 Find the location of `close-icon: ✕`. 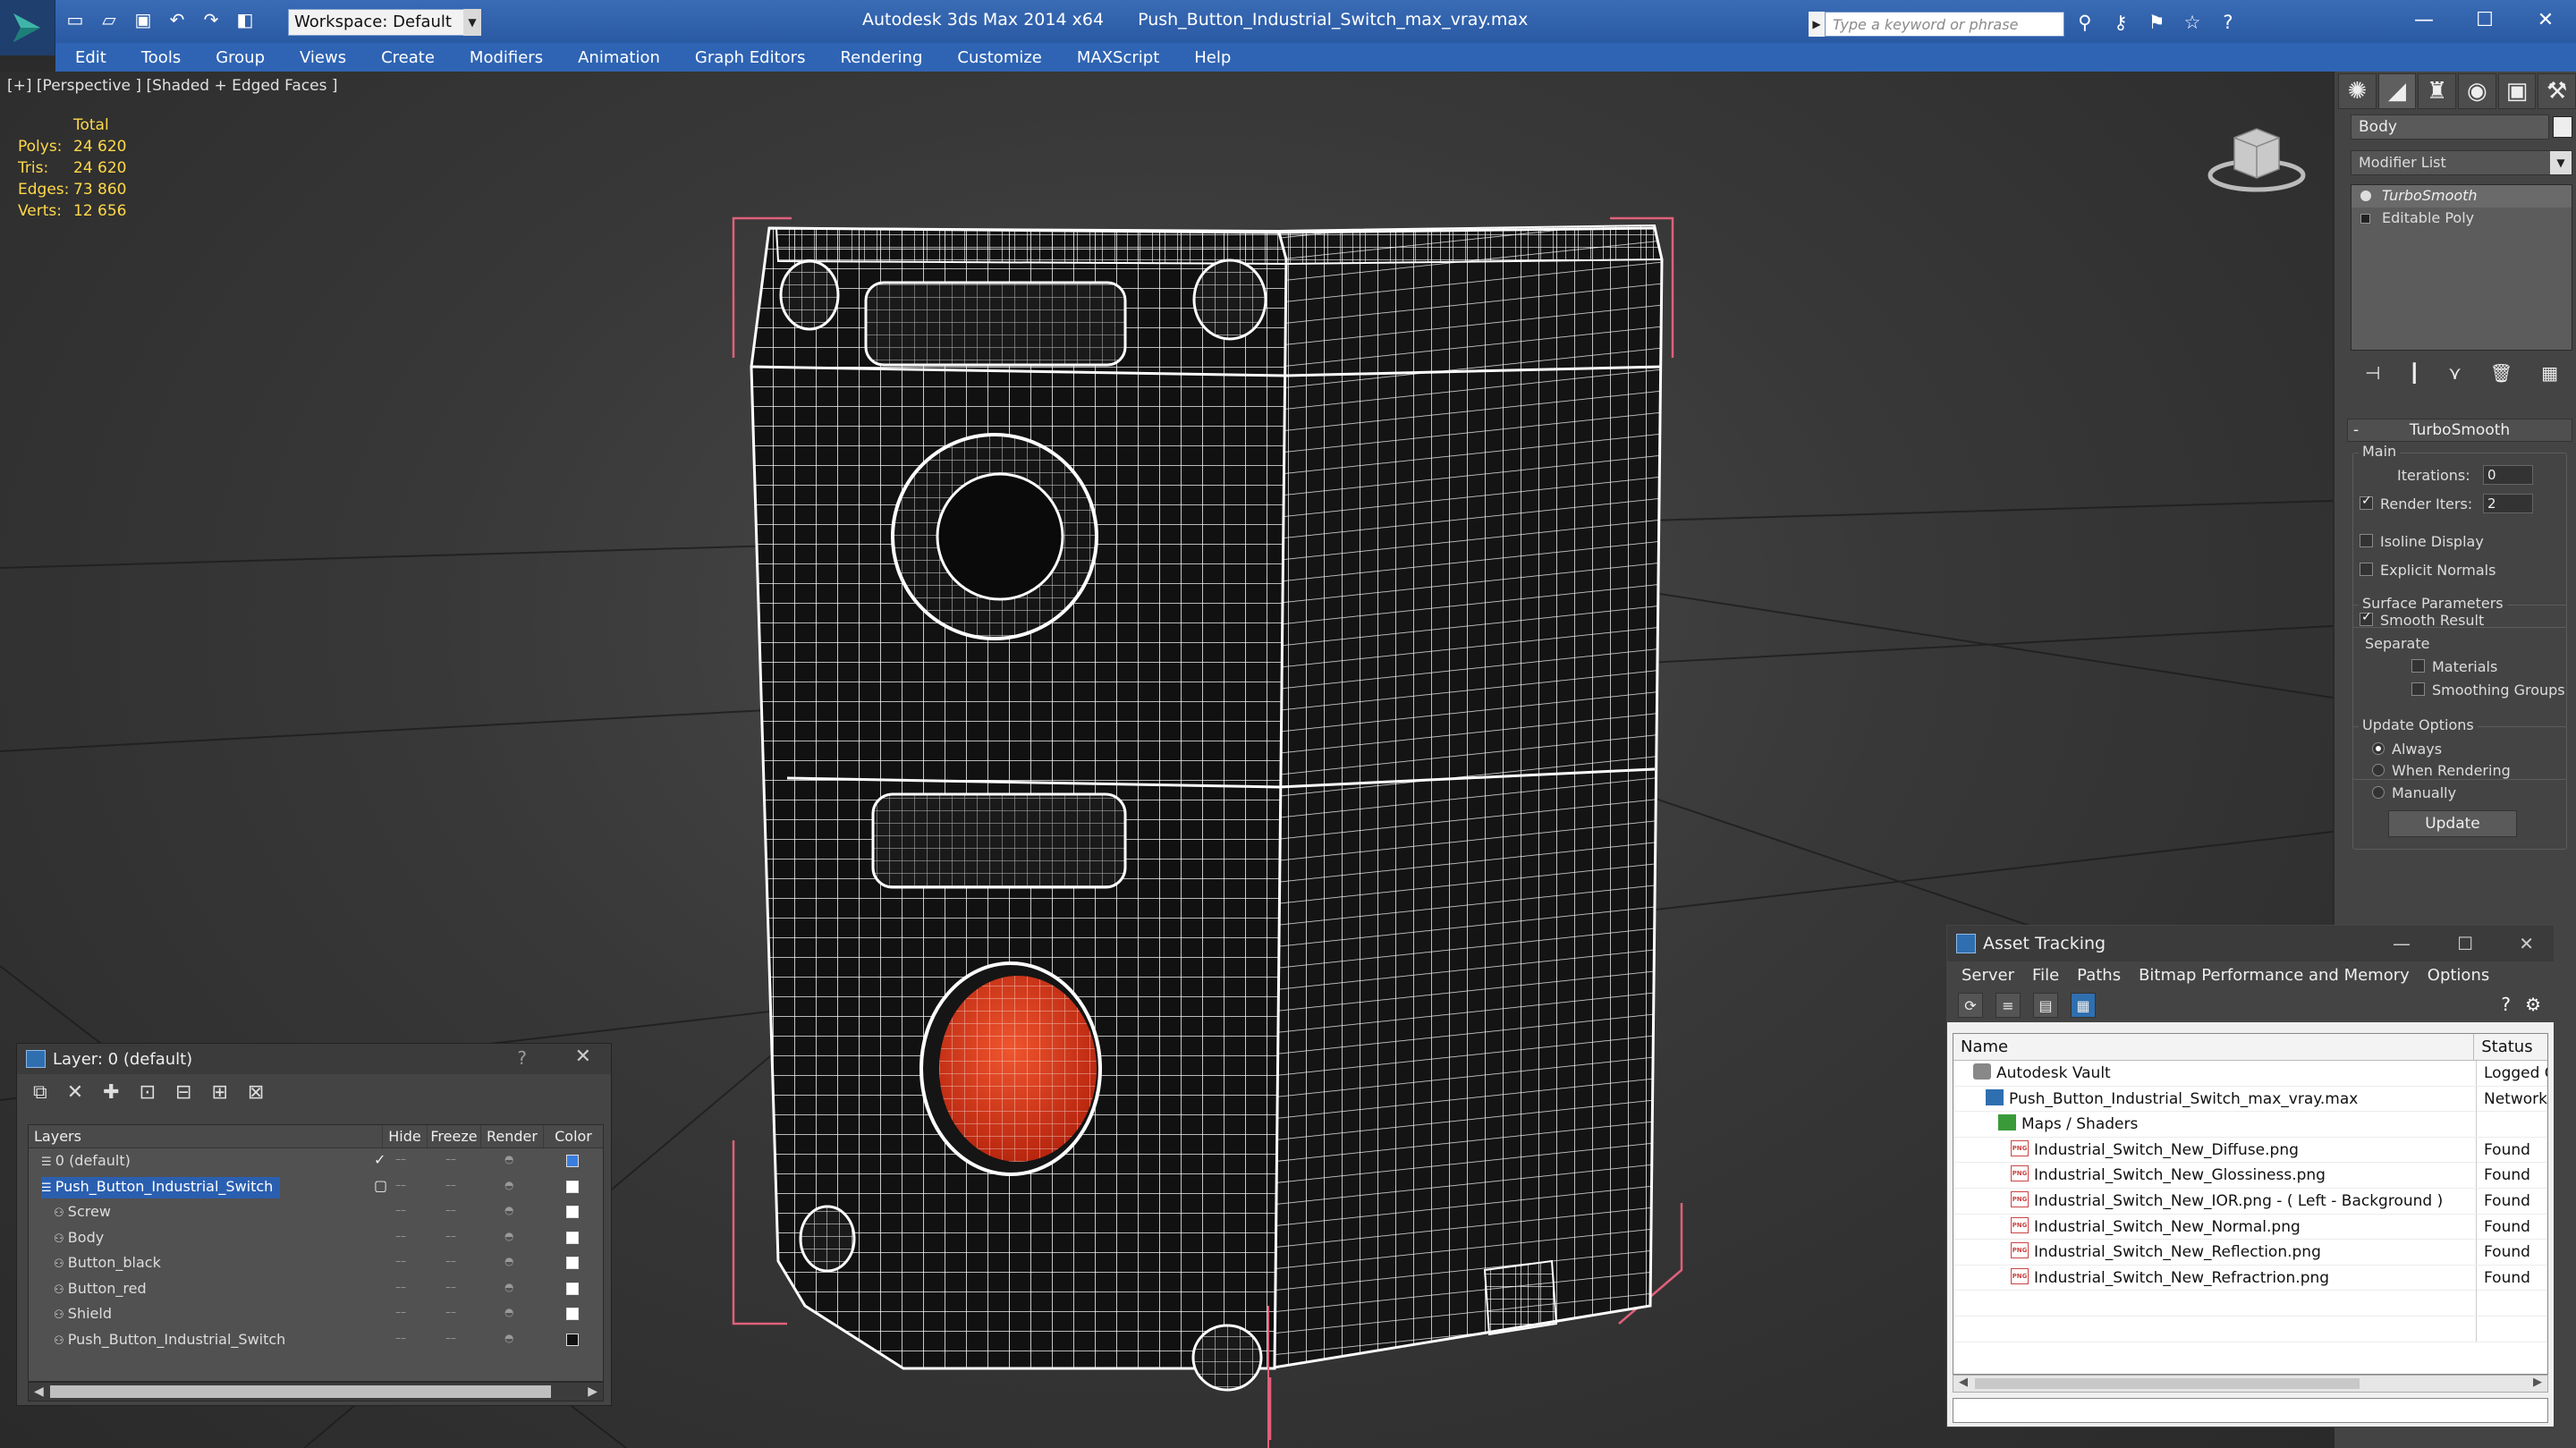

close-icon: ✕ is located at coordinates (583, 1057).